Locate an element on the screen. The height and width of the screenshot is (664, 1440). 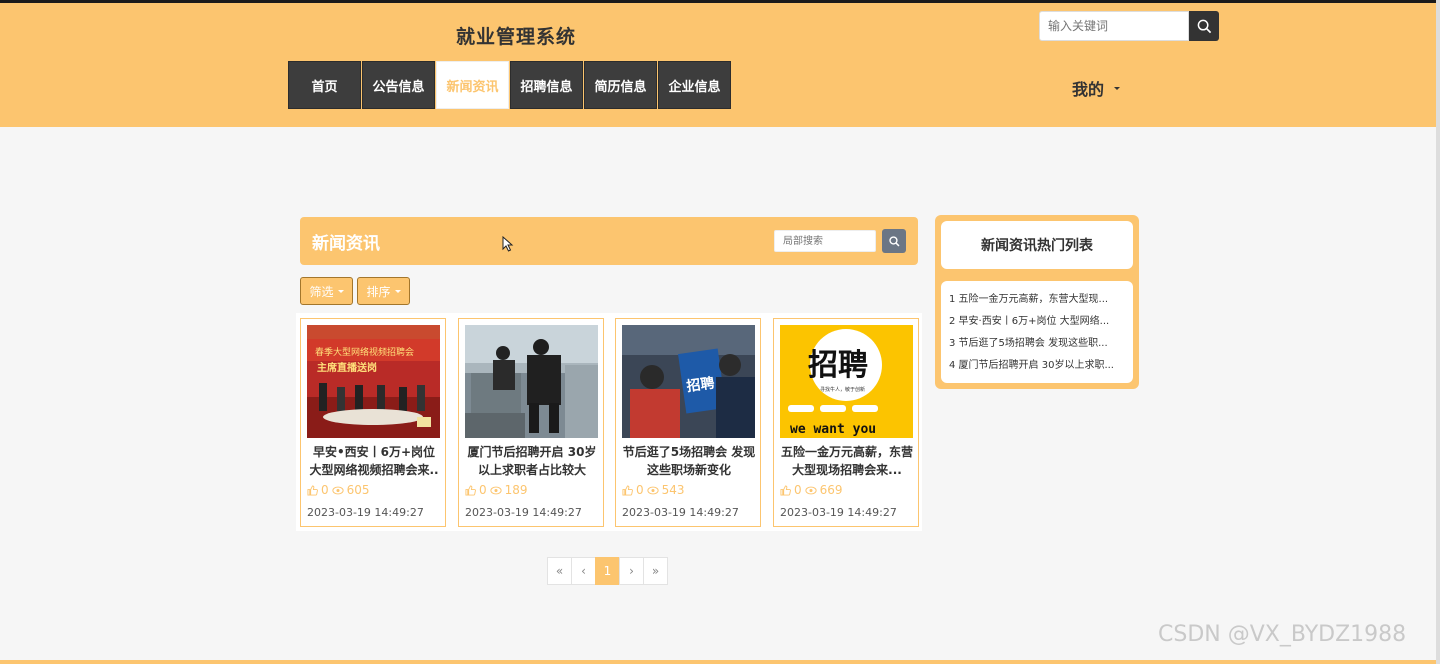
bottom-border is located at coordinates (718, 662).